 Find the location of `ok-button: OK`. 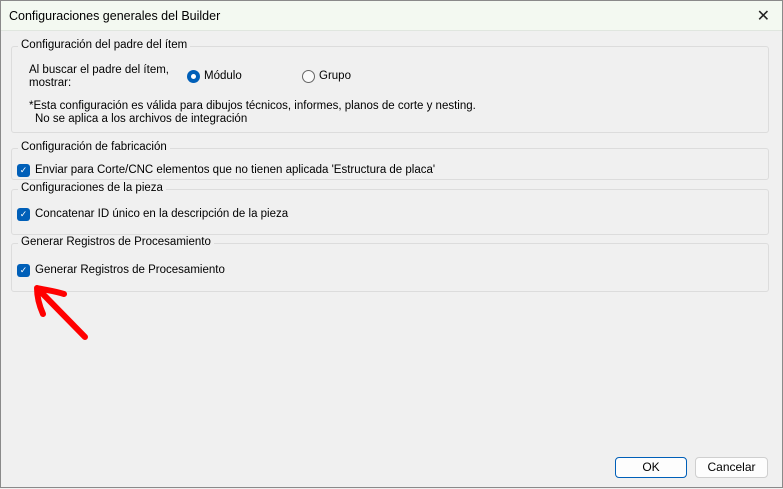

ok-button: OK is located at coordinates (651, 467).